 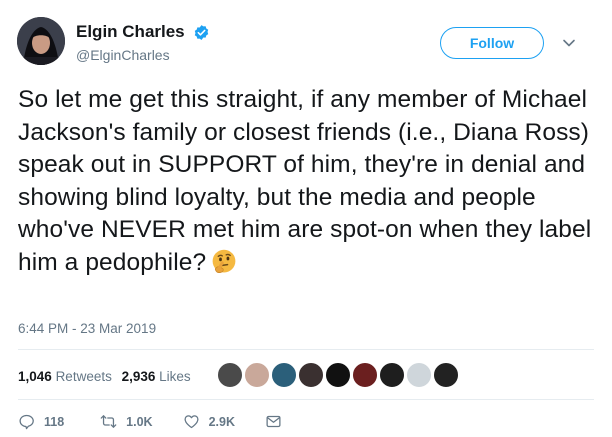 I want to click on retweets-count: 1,046, so click(x=35, y=376).